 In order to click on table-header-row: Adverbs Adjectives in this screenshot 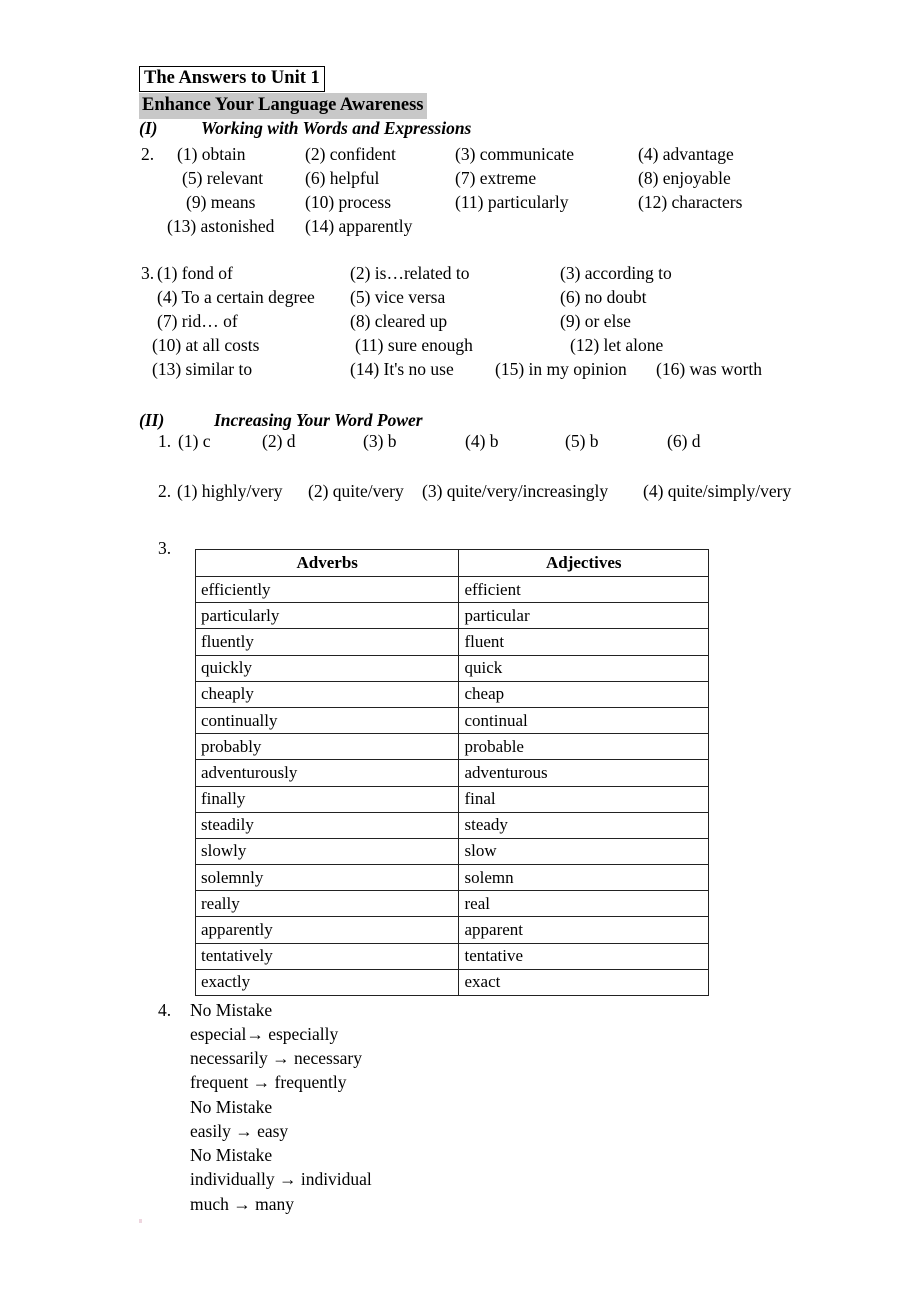, I will do `click(451, 563)`.